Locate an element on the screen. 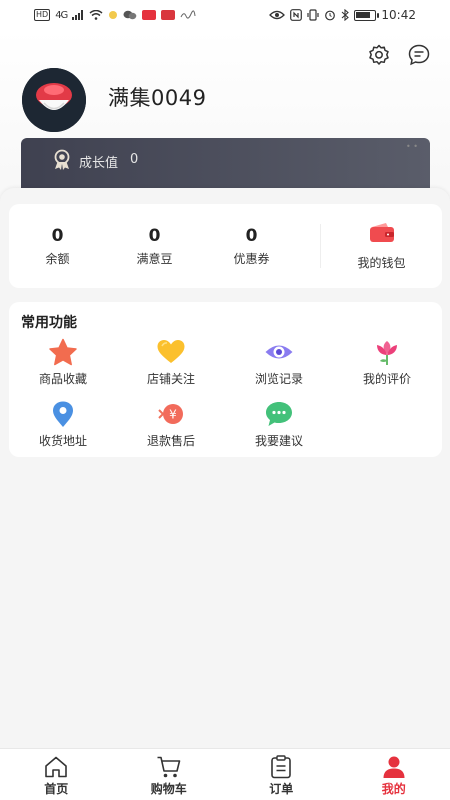 The image size is (450, 800). signal-text: 4G is located at coordinates (61, 15).